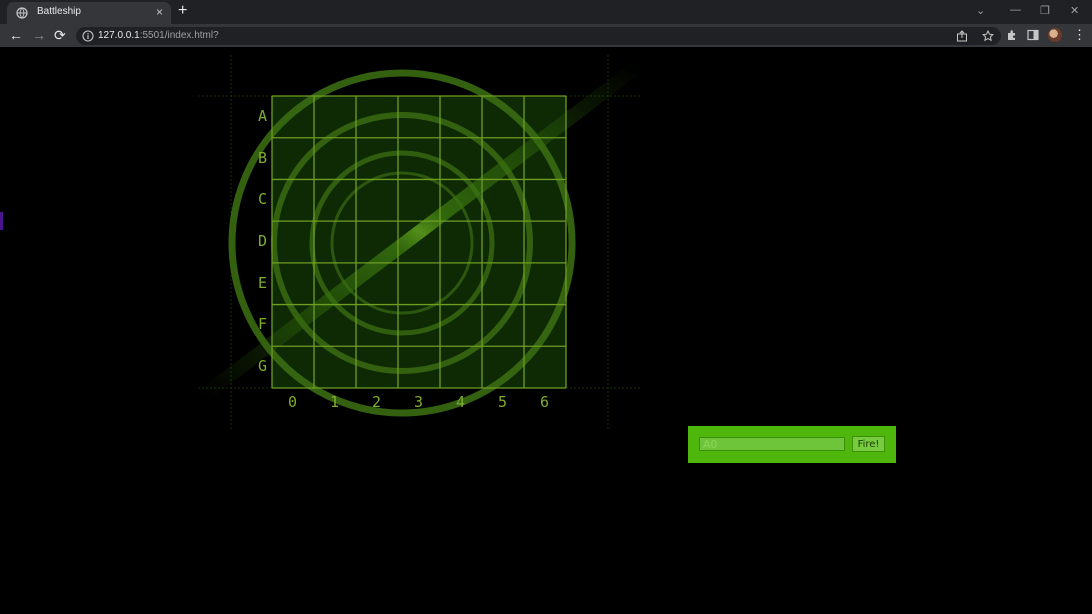 Image resolution: width=1092 pixels, height=614 pixels. What do you see at coordinates (263, 282) in the screenshot?
I see `row-label-e: E` at bounding box center [263, 282].